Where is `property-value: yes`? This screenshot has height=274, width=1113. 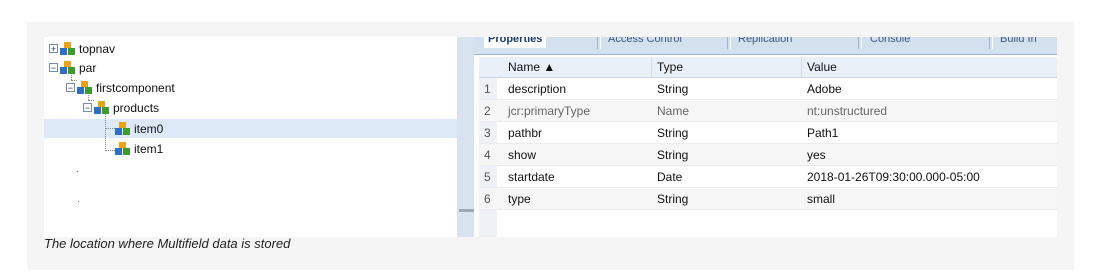 property-value: yes is located at coordinates (816, 155).